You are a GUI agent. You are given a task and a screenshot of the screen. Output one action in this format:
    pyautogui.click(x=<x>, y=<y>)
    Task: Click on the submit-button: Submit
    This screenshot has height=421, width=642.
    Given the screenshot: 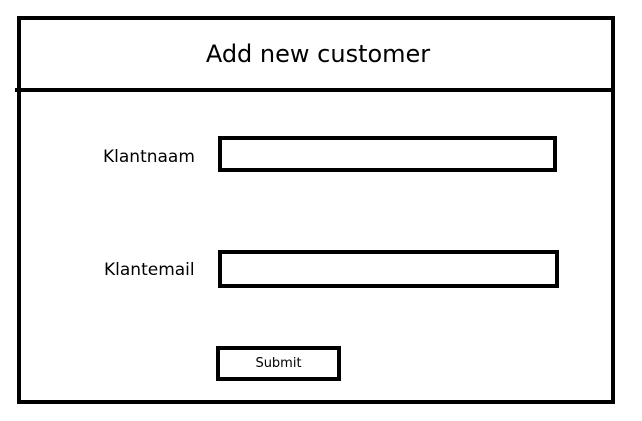 What is the action you would take?
    pyautogui.click(x=278, y=363)
    